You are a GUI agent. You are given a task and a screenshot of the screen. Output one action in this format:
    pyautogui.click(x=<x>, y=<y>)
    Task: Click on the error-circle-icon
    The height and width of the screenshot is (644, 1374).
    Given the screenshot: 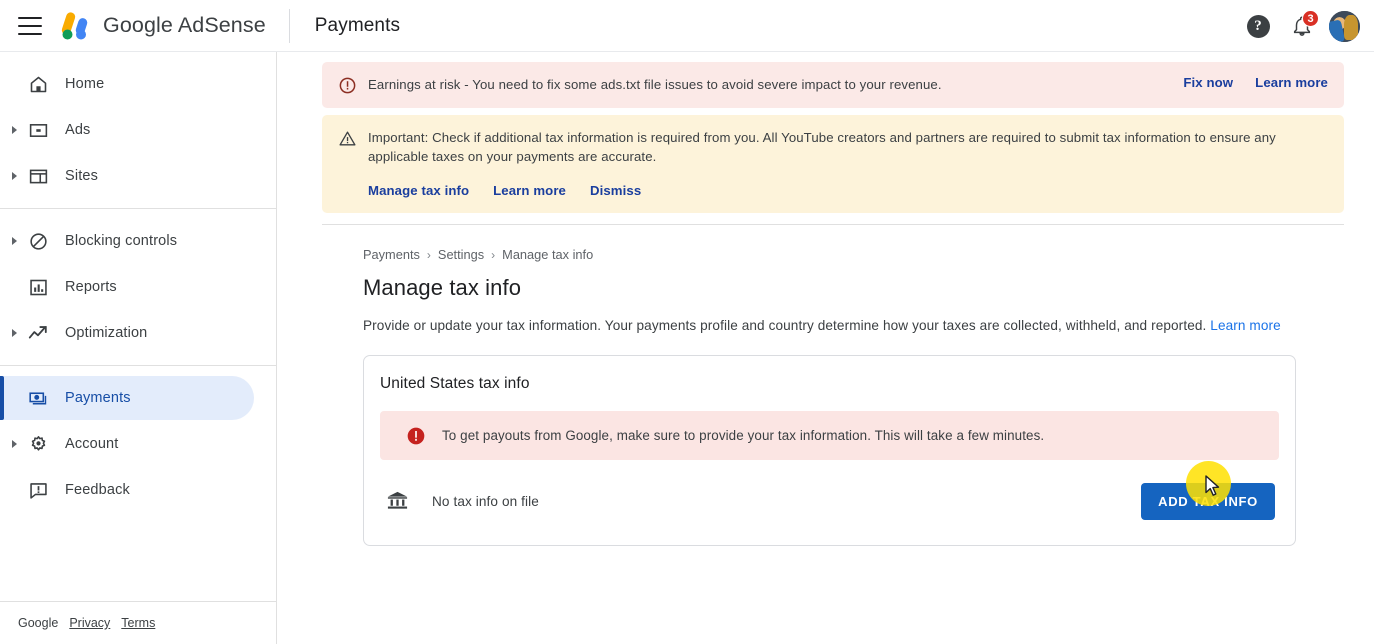 What is the action you would take?
    pyautogui.click(x=347, y=85)
    